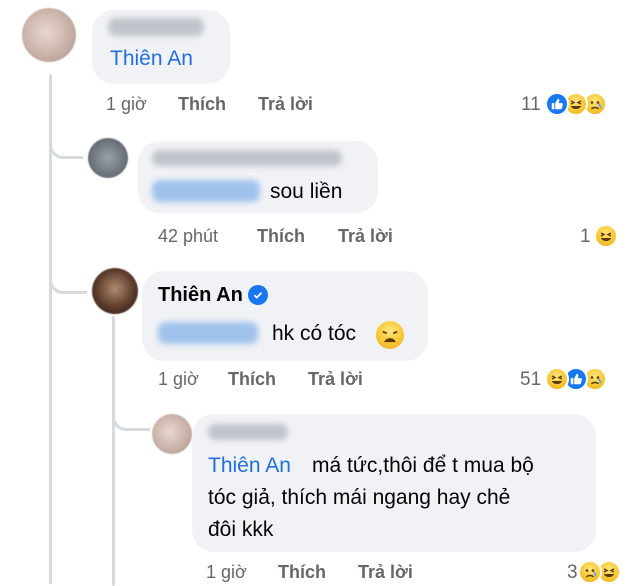 Image resolution: width=640 pixels, height=586 pixels. What do you see at coordinates (572, 573) in the screenshot?
I see `reaction-count: 3` at bounding box center [572, 573].